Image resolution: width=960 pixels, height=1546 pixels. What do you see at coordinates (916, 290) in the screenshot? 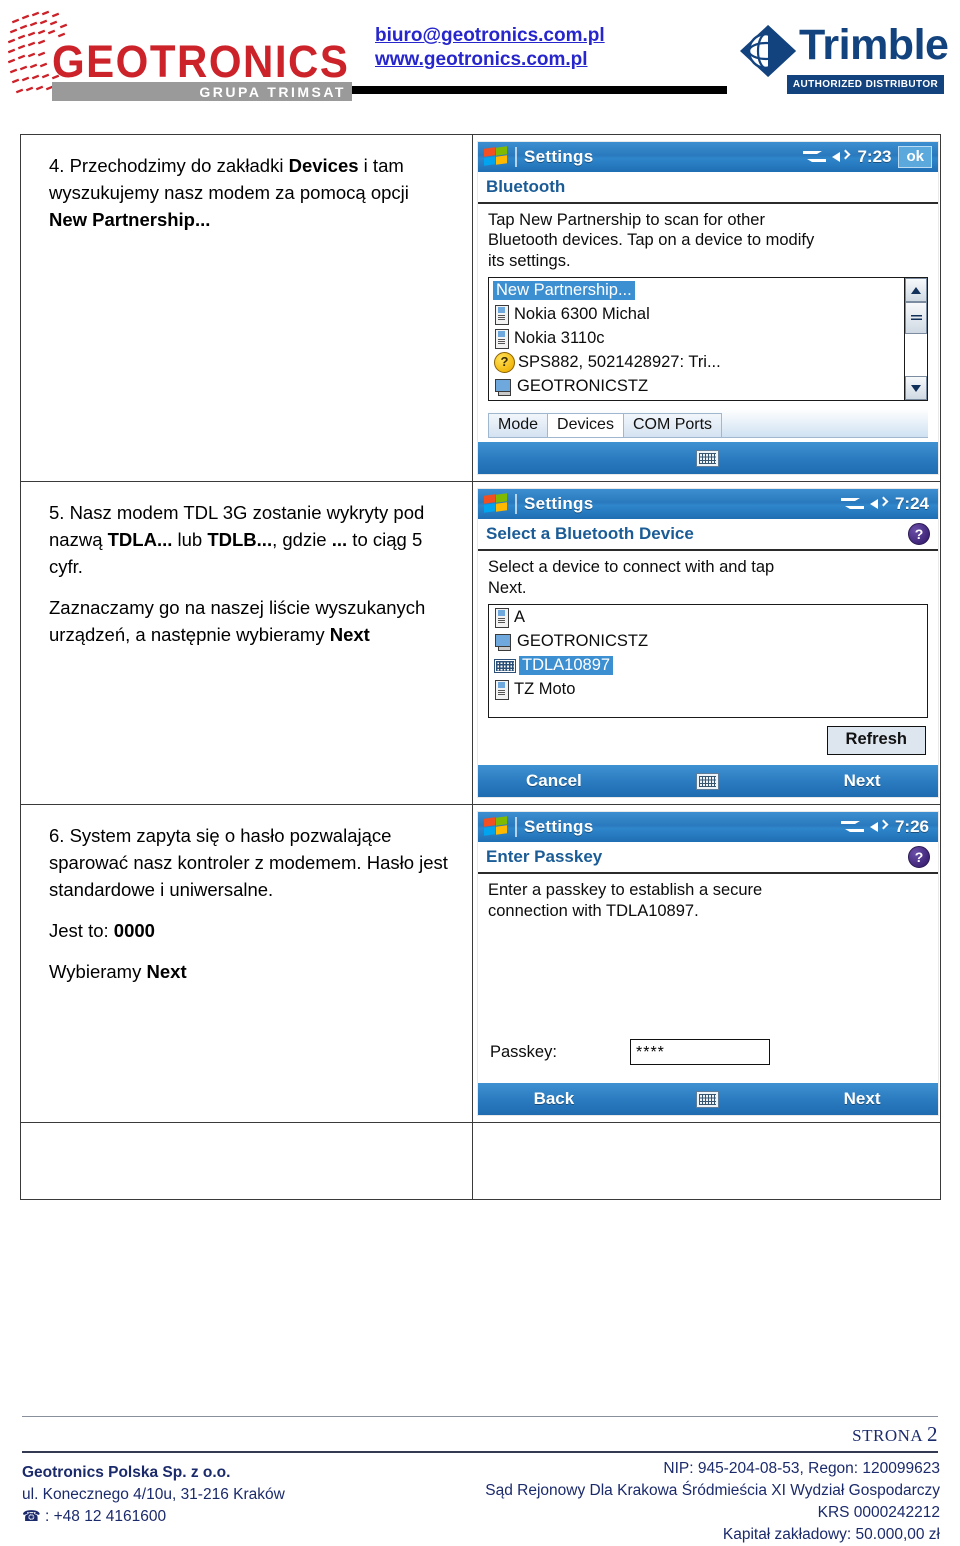
I see `scroll-up-icon` at bounding box center [916, 290].